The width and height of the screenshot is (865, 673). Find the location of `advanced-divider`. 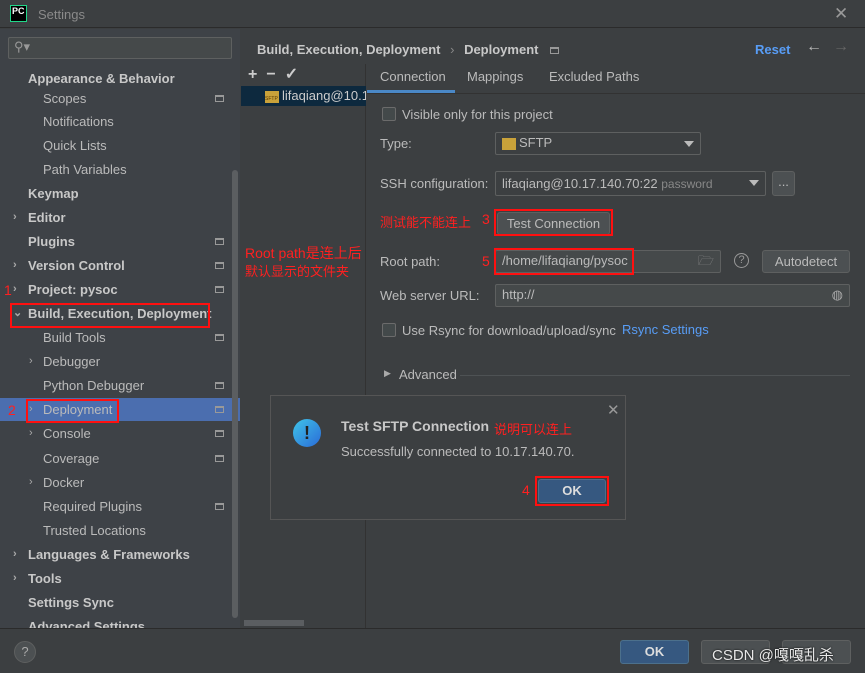

advanced-divider is located at coordinates (655, 375).